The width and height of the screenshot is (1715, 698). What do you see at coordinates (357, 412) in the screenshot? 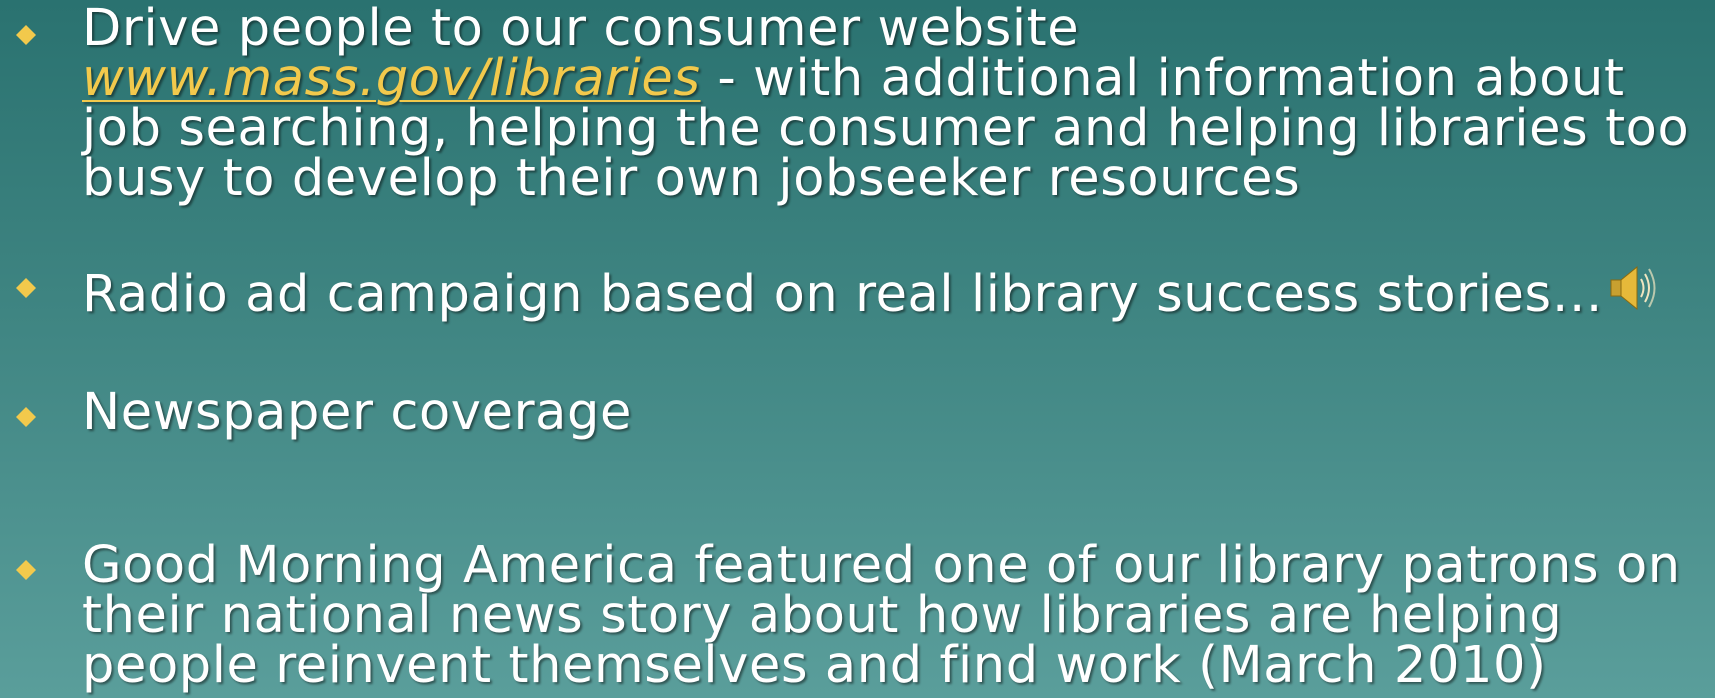
I see `bullet-text: Newspaper coverage` at bounding box center [357, 412].